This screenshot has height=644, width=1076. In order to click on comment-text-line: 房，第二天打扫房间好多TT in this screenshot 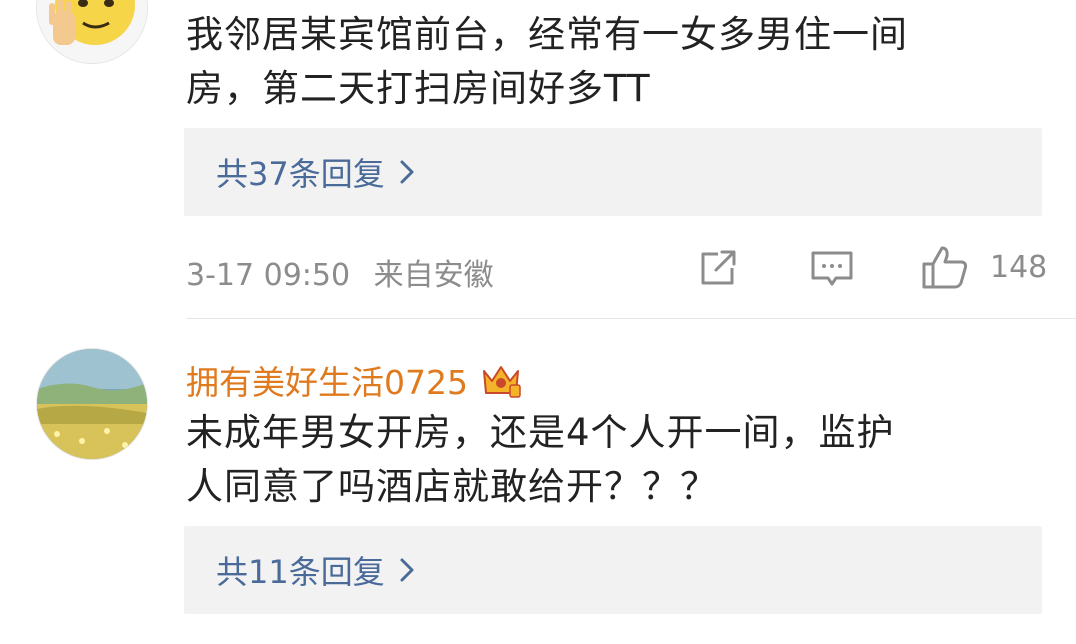, I will do `click(418, 88)`.